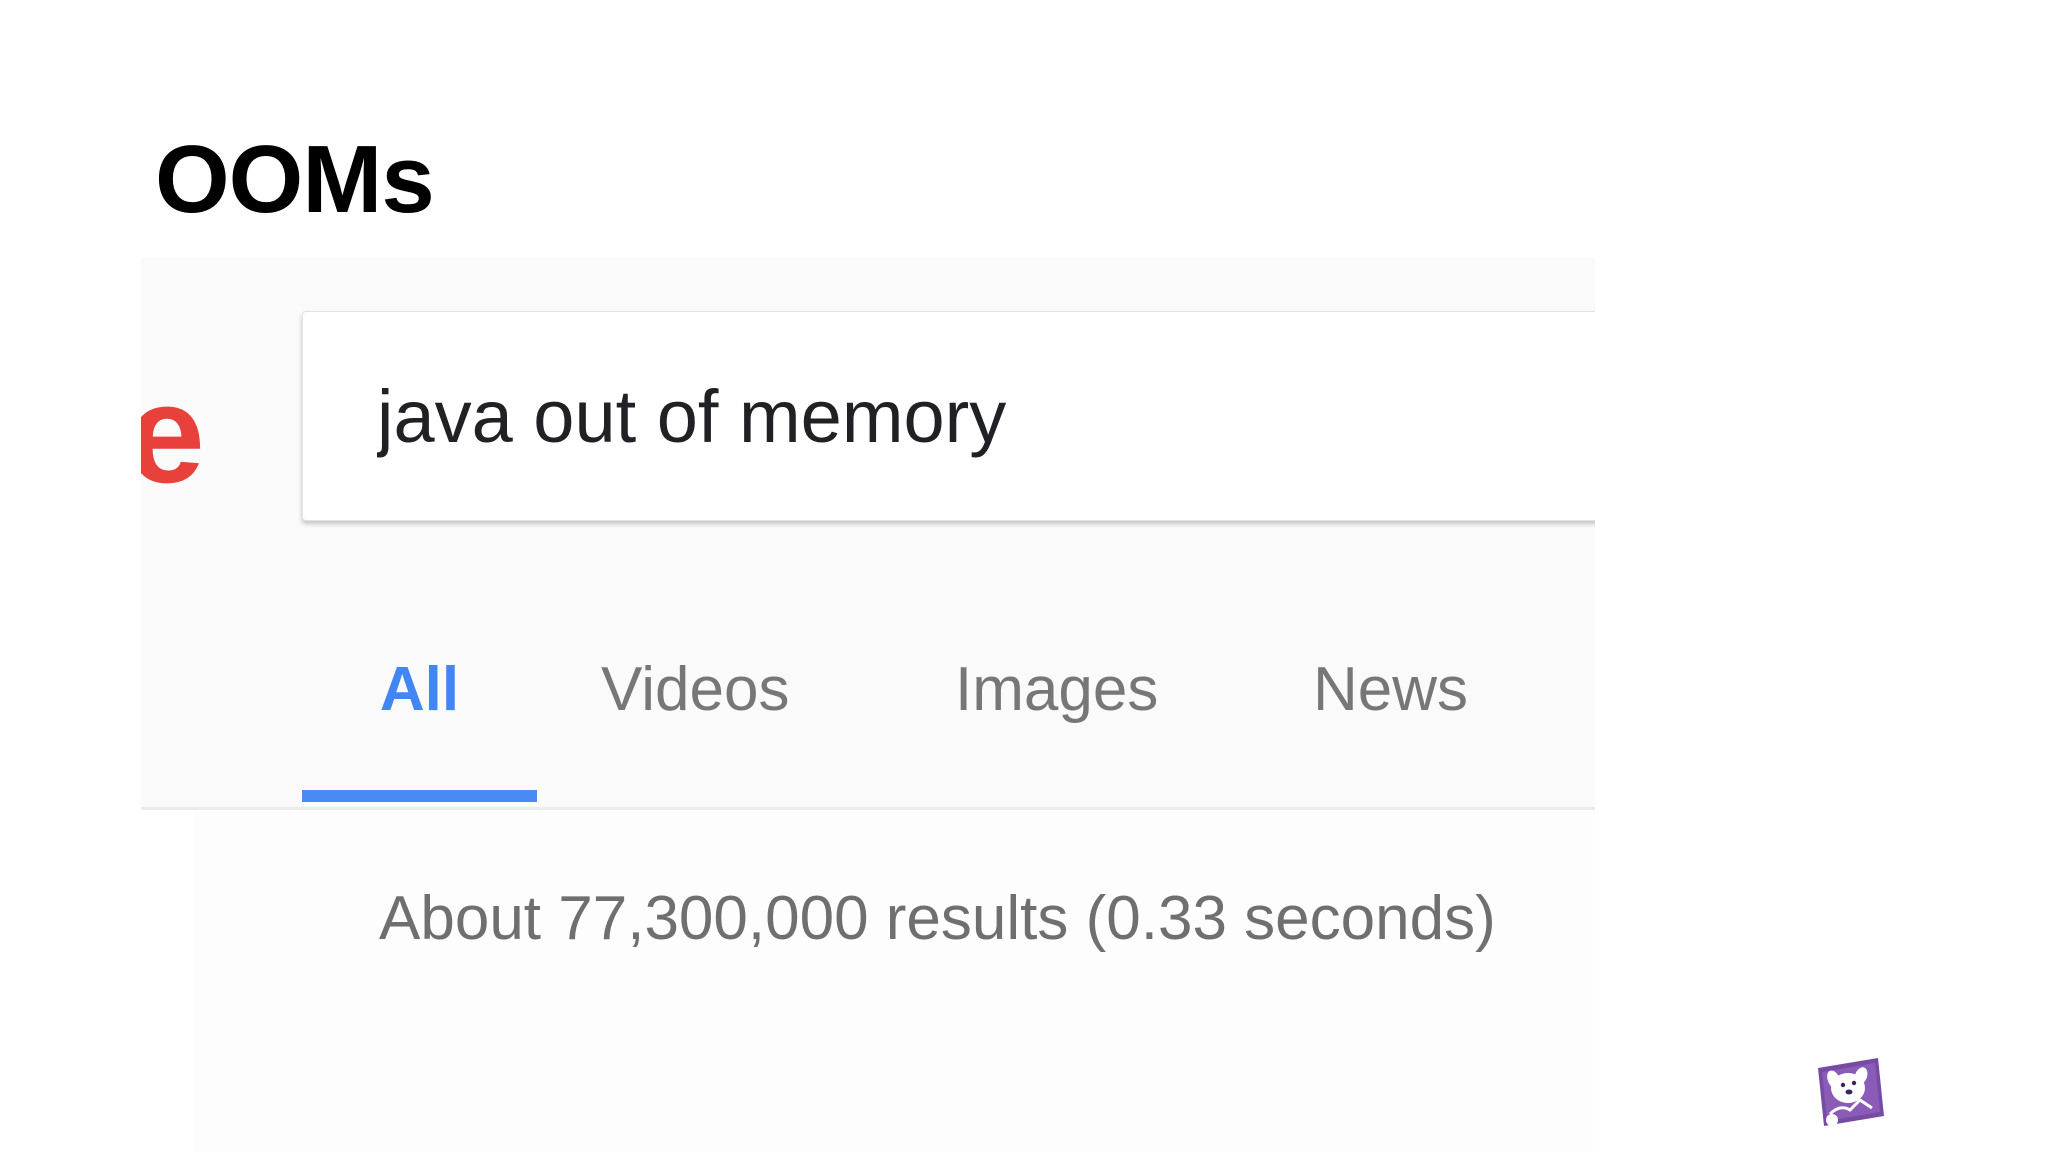  I want to click on search-box, so click(948, 416).